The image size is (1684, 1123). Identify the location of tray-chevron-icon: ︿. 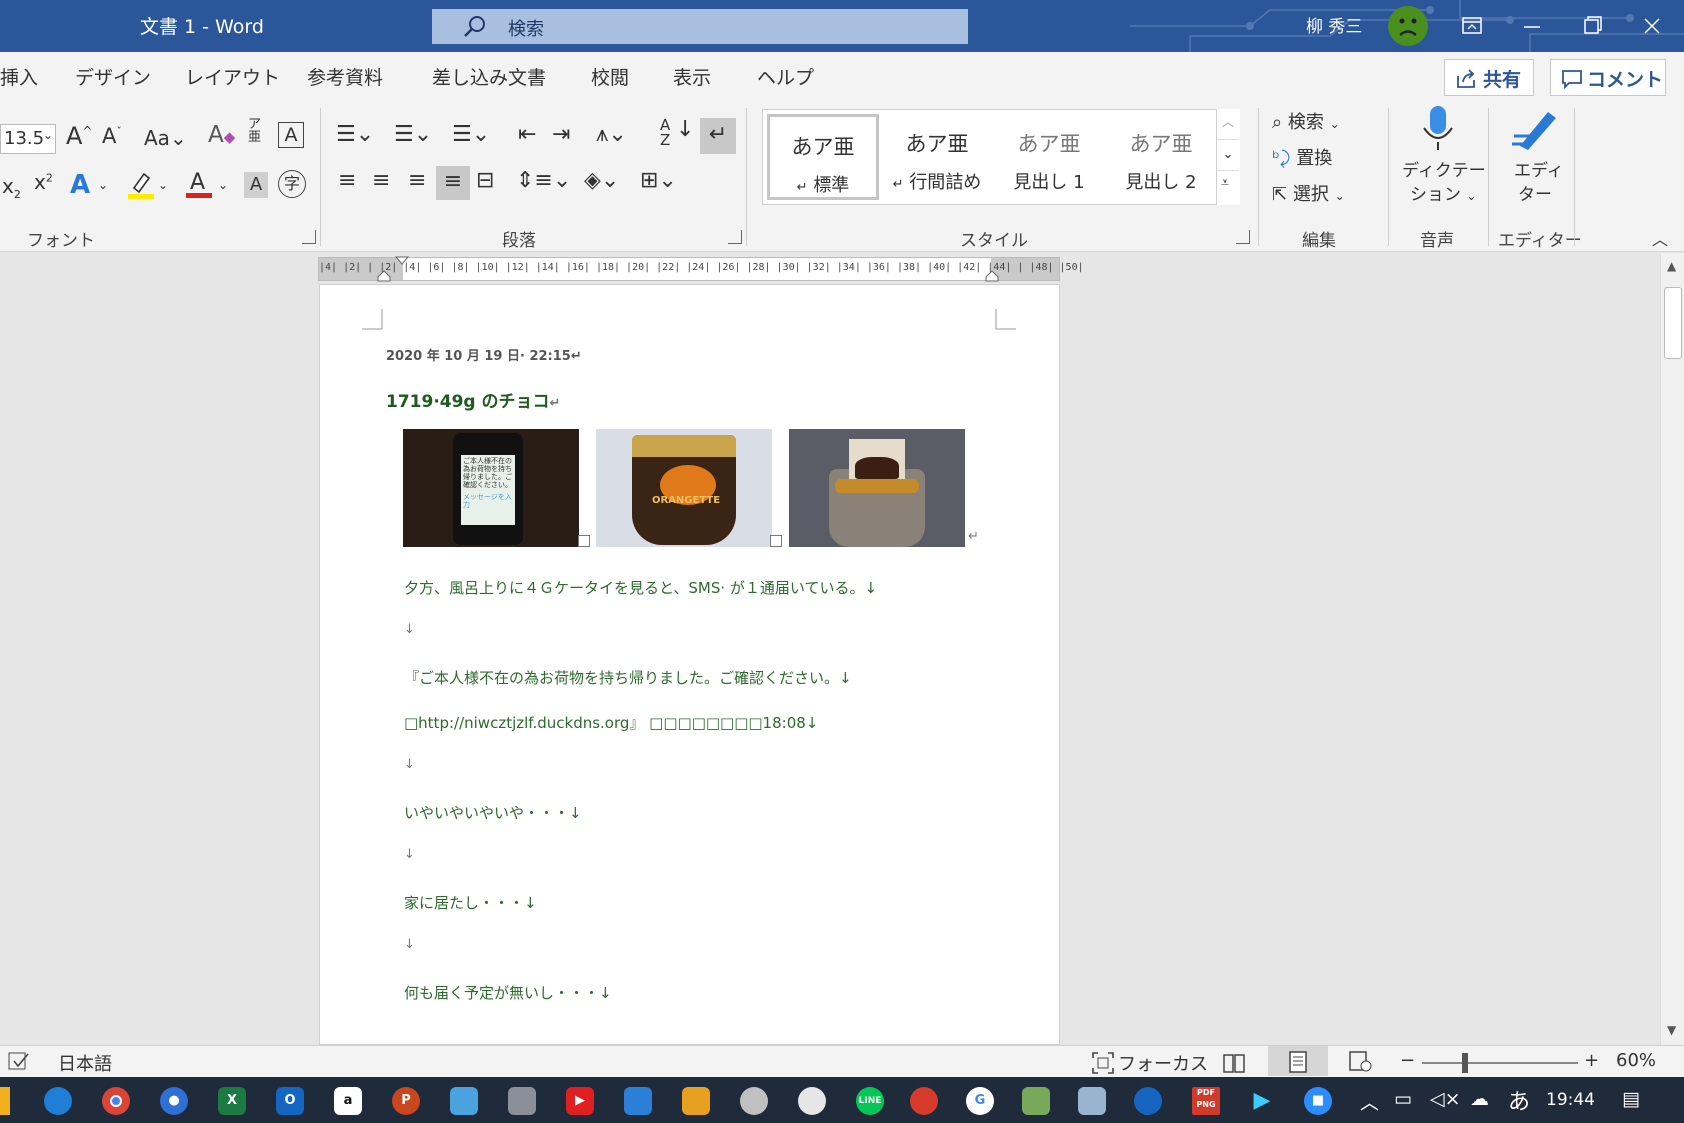
(1369, 1101).